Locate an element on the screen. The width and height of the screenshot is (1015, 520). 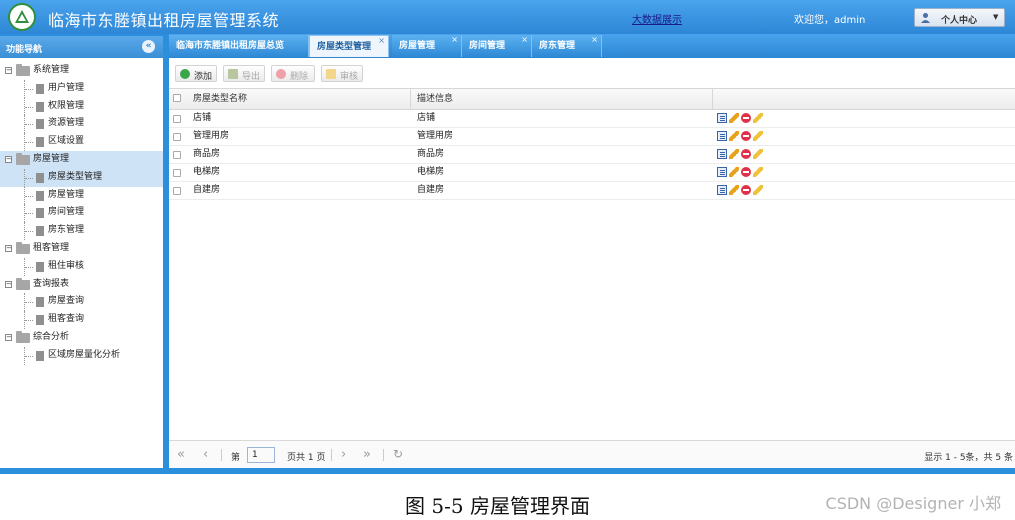
tree-guide-line is located at coordinates (29, 303).